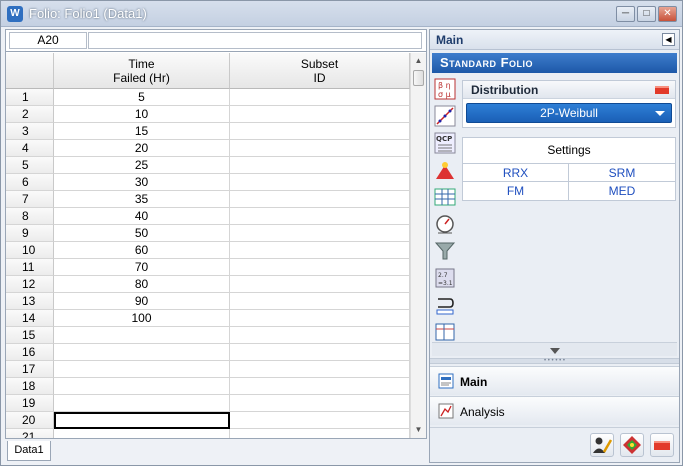 The image size is (683, 466). Describe the element at coordinates (30, 386) in the screenshot. I see `row-number: 18` at that location.